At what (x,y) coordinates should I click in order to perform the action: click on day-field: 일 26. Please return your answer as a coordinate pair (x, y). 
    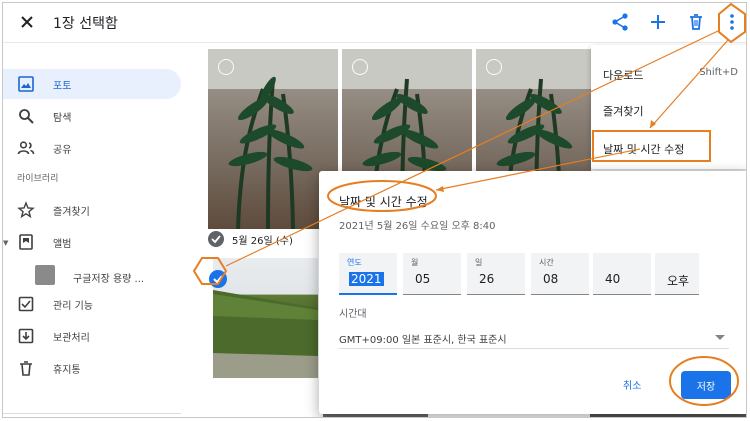
    Looking at the image, I should click on (496, 274).